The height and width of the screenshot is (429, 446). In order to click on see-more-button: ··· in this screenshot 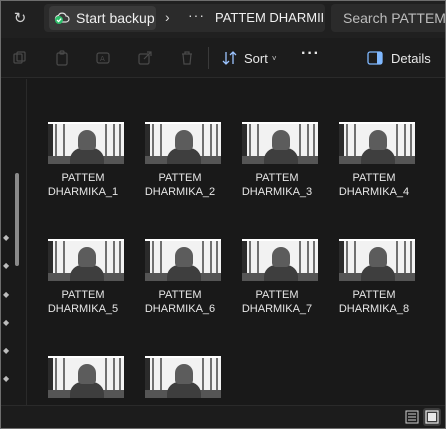, I will do `click(310, 54)`.